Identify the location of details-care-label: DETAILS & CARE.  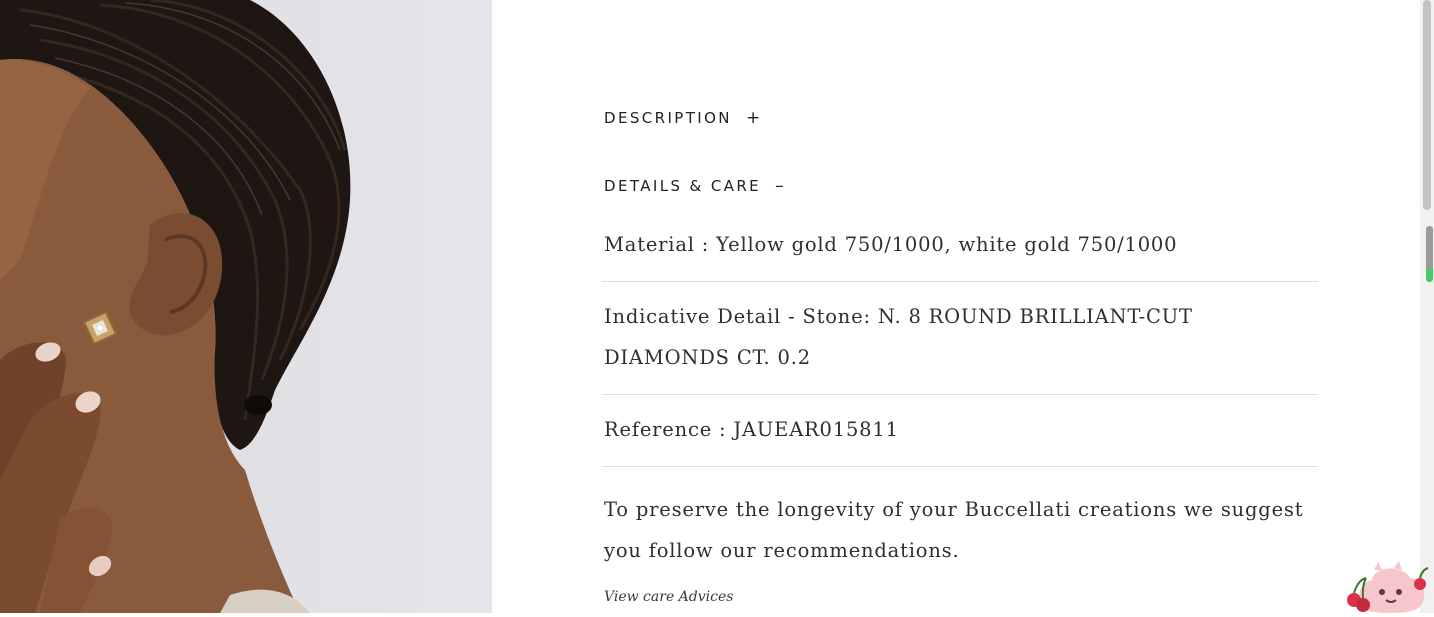
(683, 186).